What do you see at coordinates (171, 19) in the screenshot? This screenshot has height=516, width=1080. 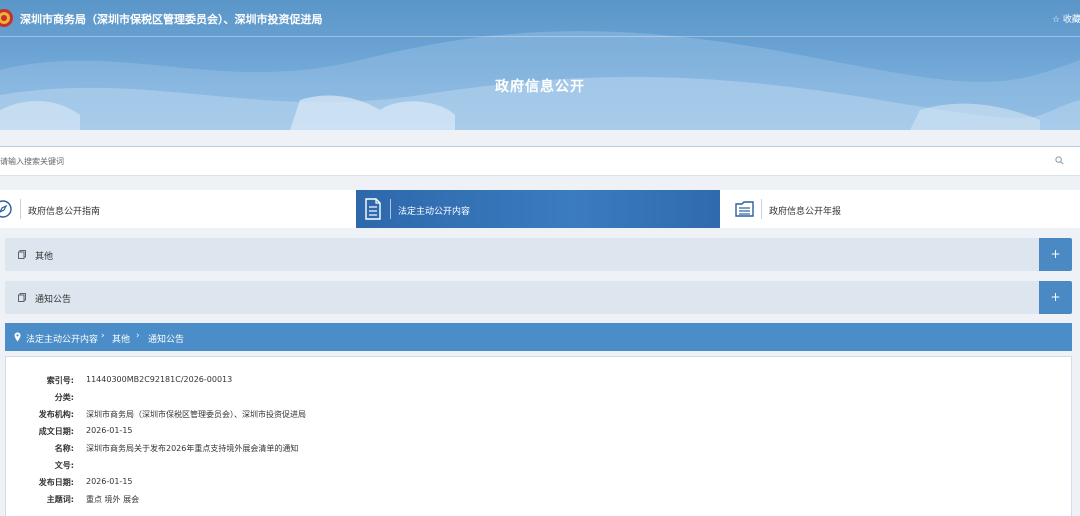 I see `site-title: 深圳市商务局（深圳市保税区管理委员会）、深圳市投资促进局` at bounding box center [171, 19].